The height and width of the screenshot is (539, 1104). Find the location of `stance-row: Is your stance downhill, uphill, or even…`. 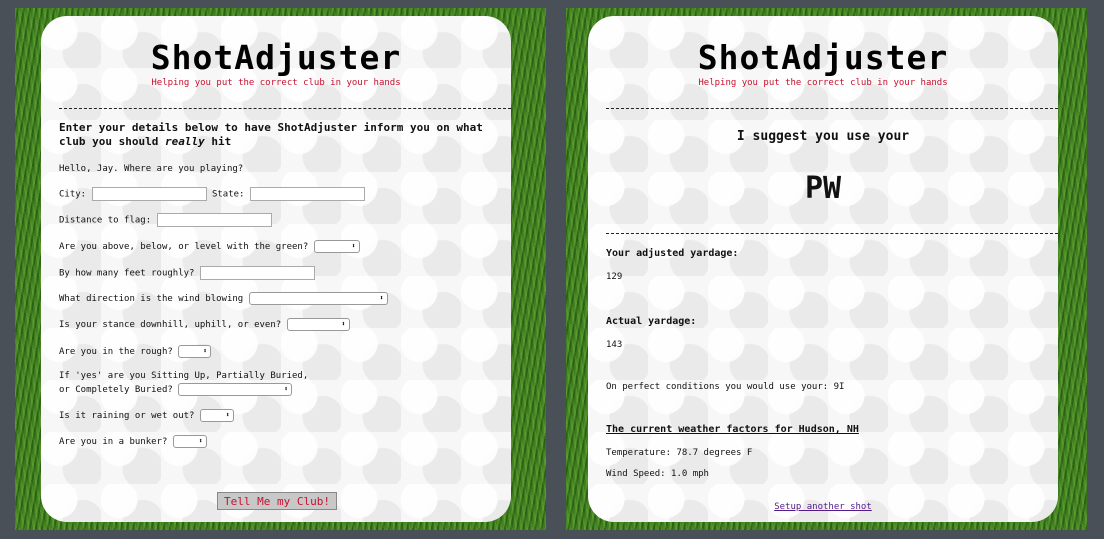

stance-row: Is your stance downhill, uphill, or even… is located at coordinates (204, 324).